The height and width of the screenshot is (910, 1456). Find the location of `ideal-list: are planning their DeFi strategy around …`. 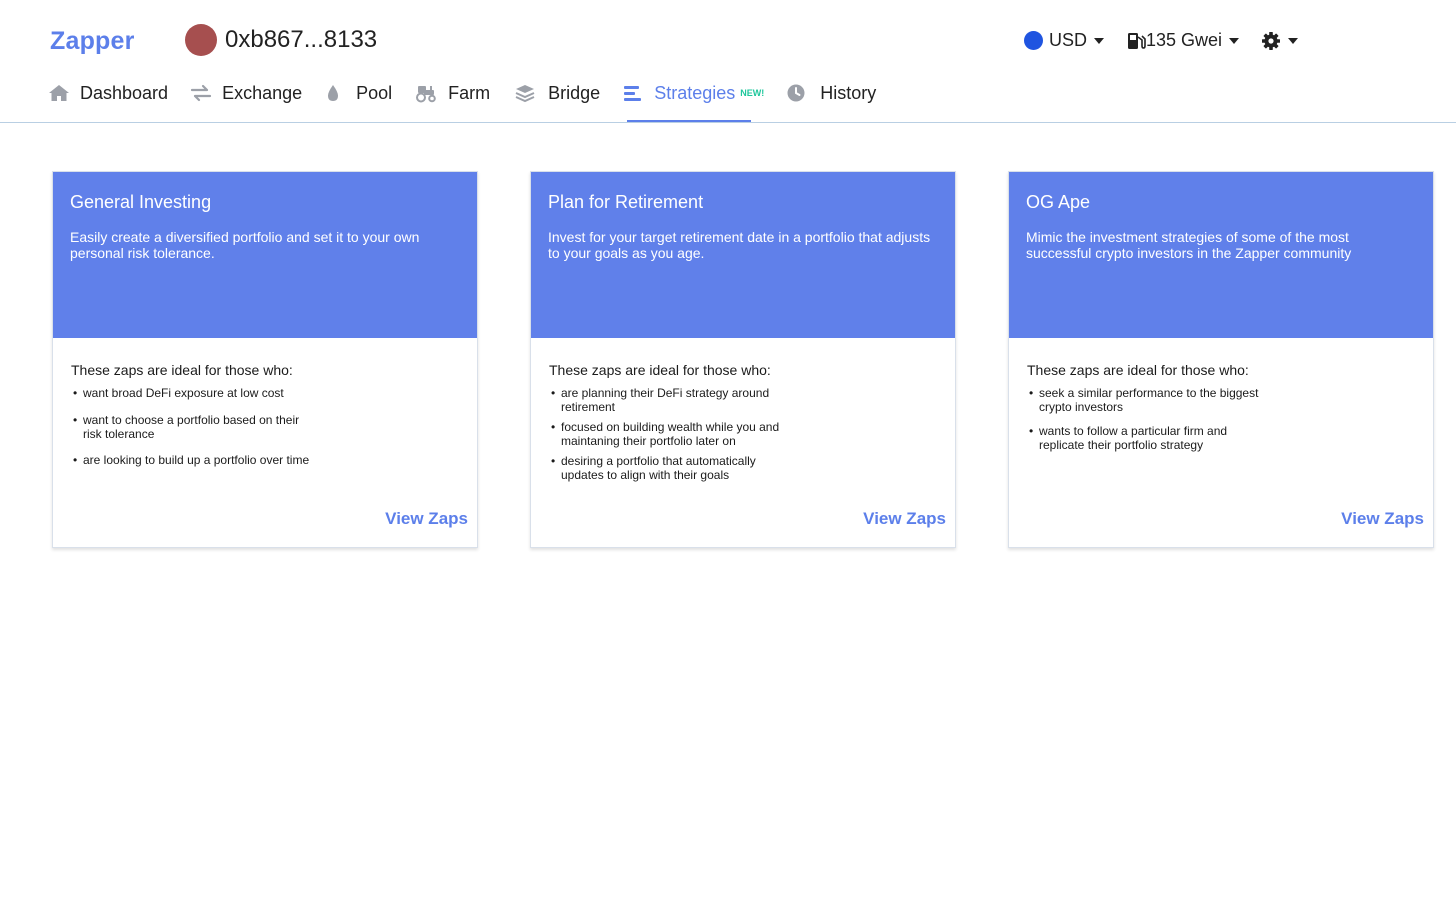

ideal-list: are planning their DeFi strategy around … is located at coordinates (743, 434).